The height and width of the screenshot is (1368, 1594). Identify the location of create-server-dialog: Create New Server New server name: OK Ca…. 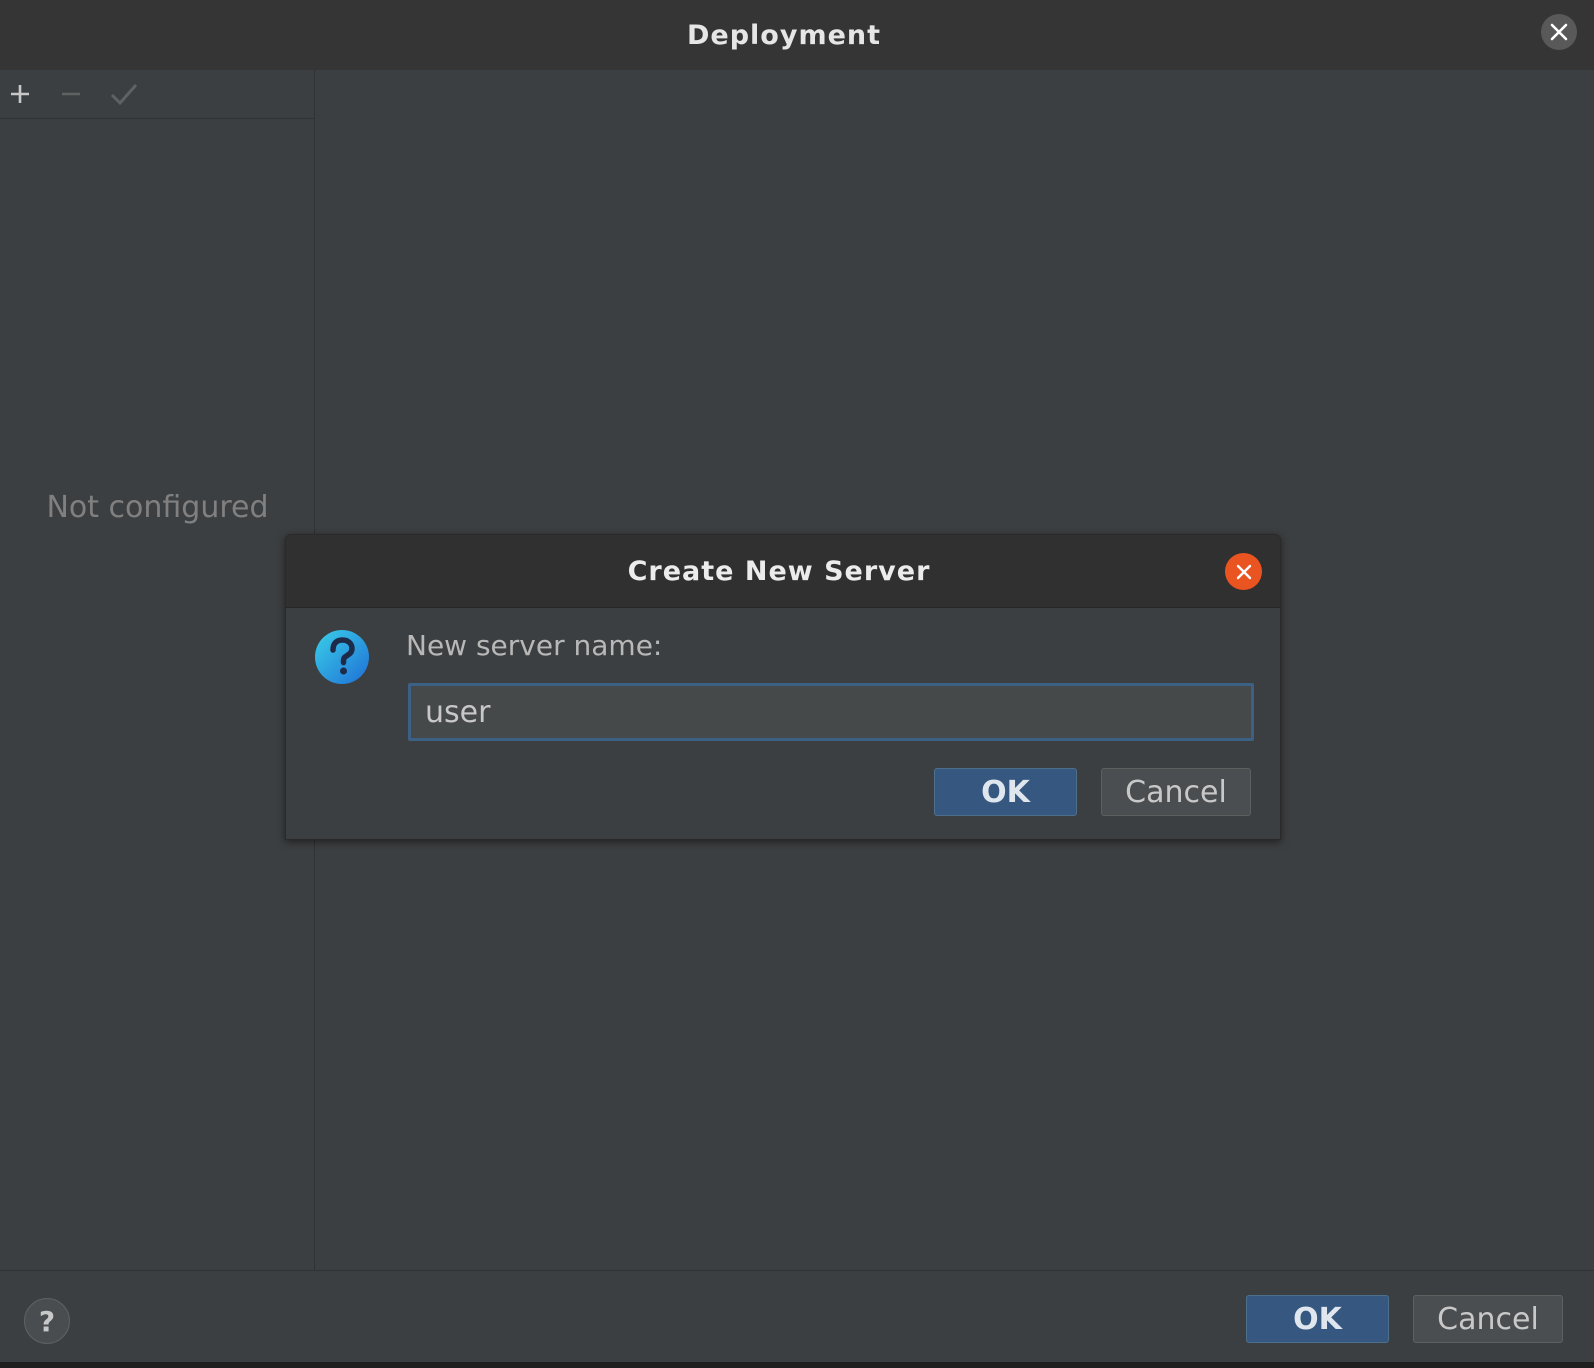
(783, 687).